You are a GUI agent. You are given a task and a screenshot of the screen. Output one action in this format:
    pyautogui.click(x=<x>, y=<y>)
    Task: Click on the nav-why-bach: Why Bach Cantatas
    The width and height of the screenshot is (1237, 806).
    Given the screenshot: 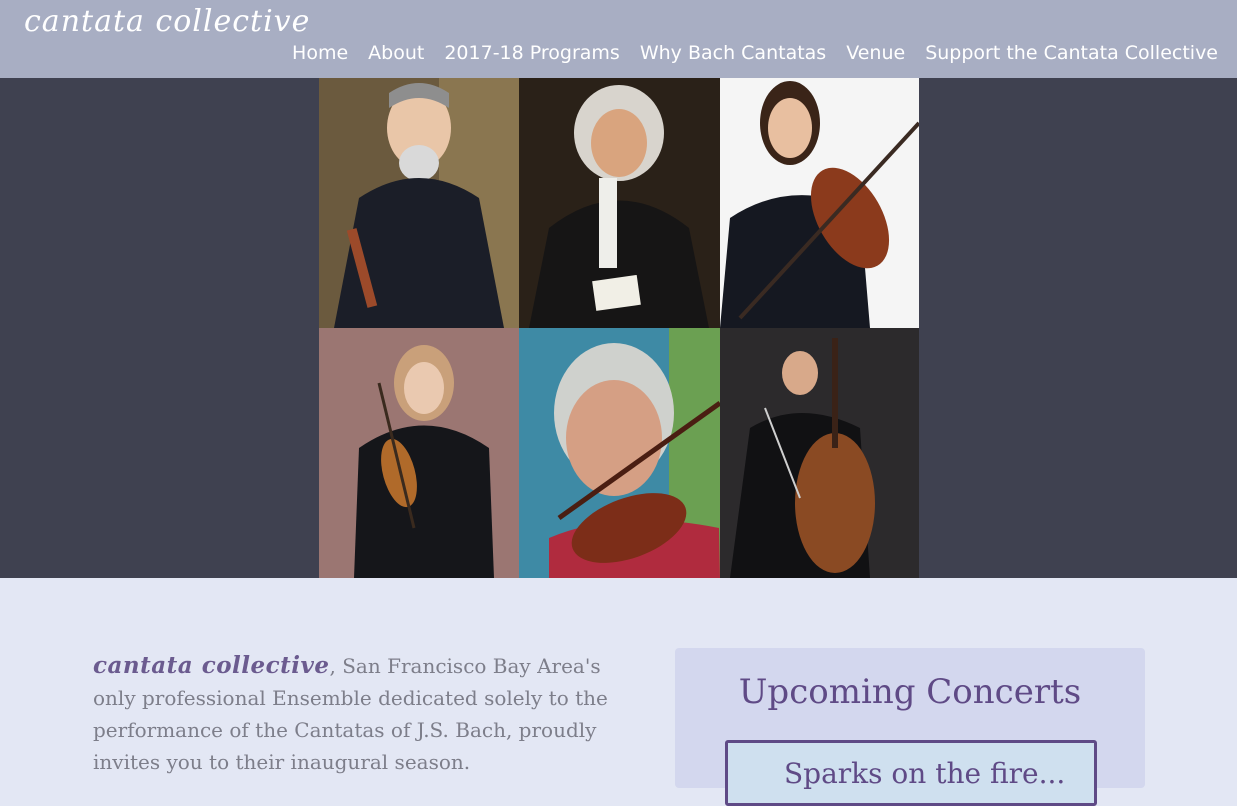 What is the action you would take?
    pyautogui.click(x=733, y=53)
    